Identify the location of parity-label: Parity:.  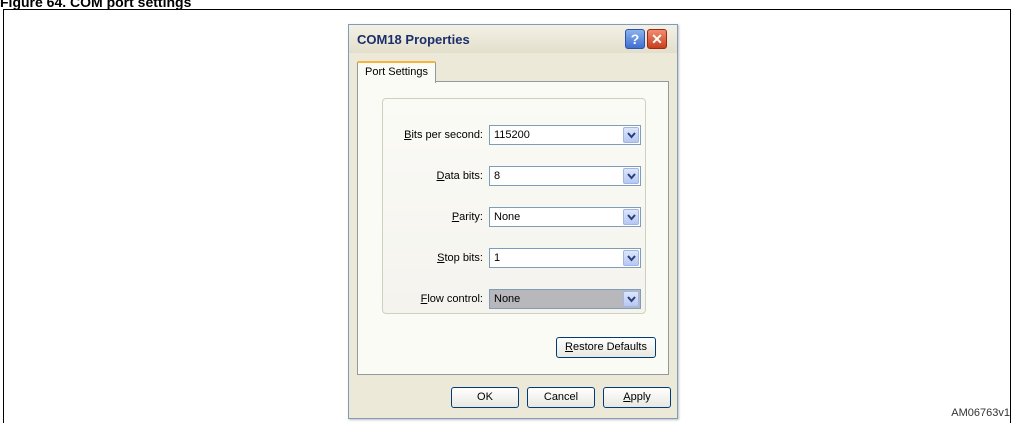
(467, 217).